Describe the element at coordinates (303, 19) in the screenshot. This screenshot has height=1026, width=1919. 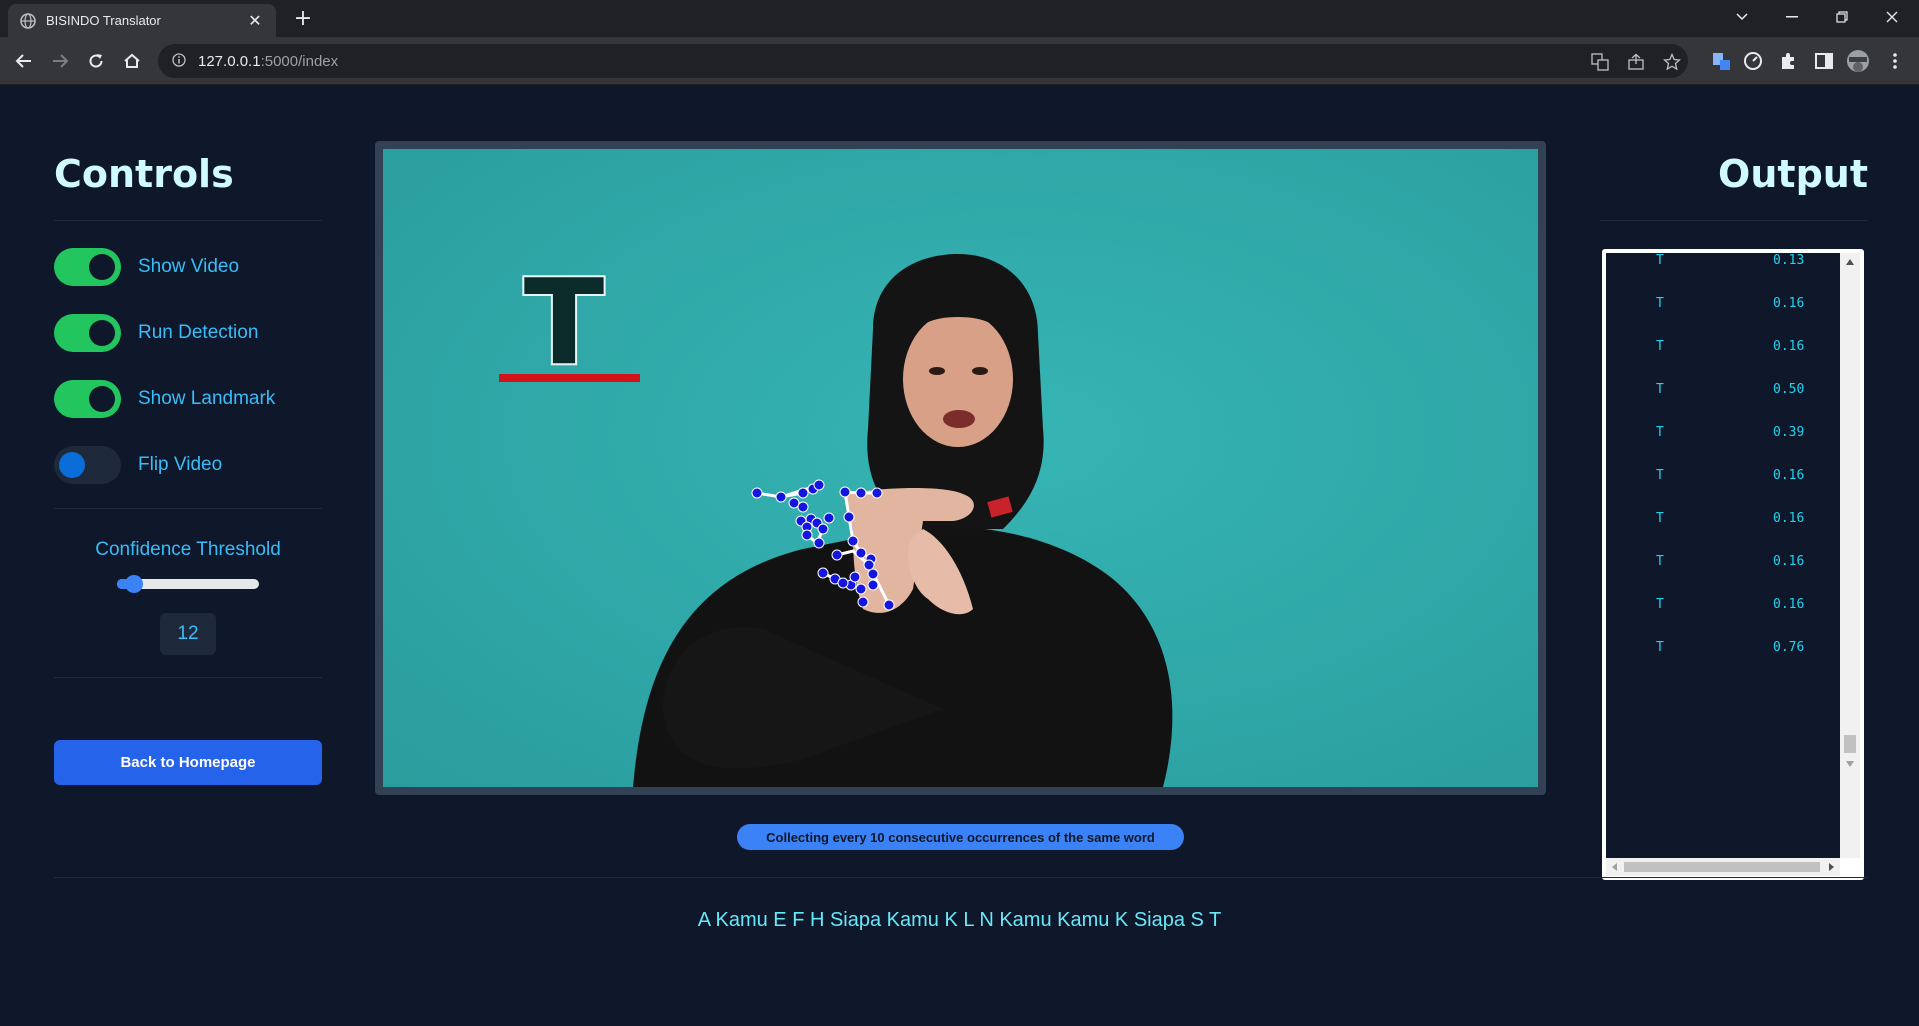
I see `new-tab-button: +` at that location.